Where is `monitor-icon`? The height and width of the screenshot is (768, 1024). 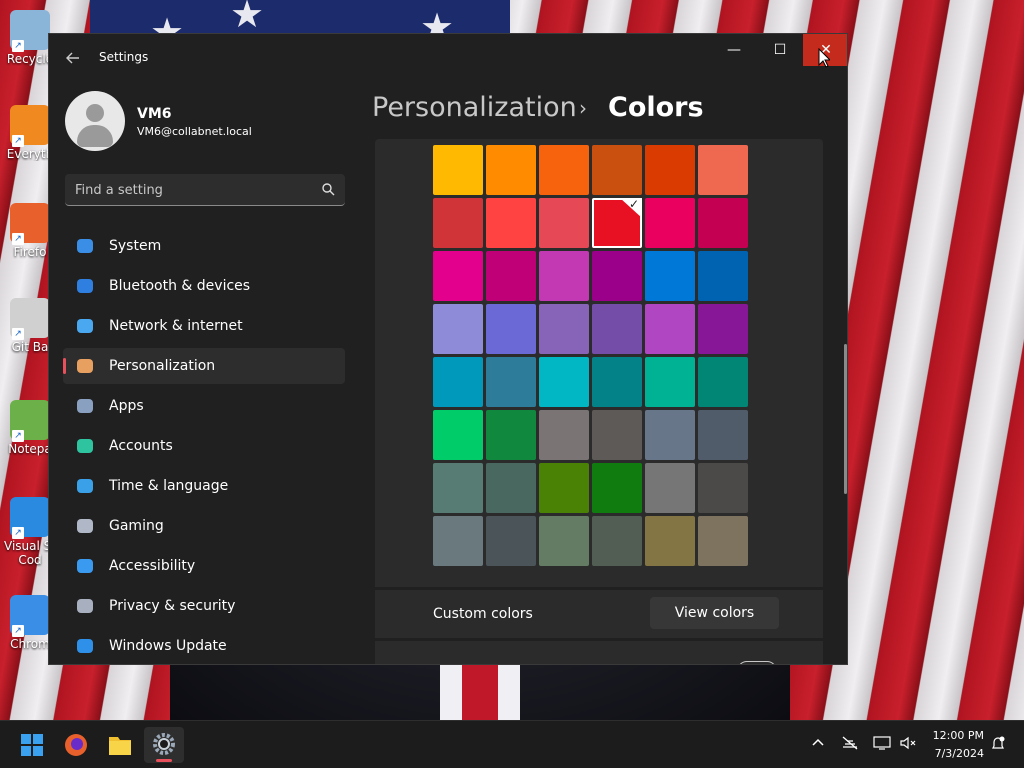
monitor-icon is located at coordinates (85, 246).